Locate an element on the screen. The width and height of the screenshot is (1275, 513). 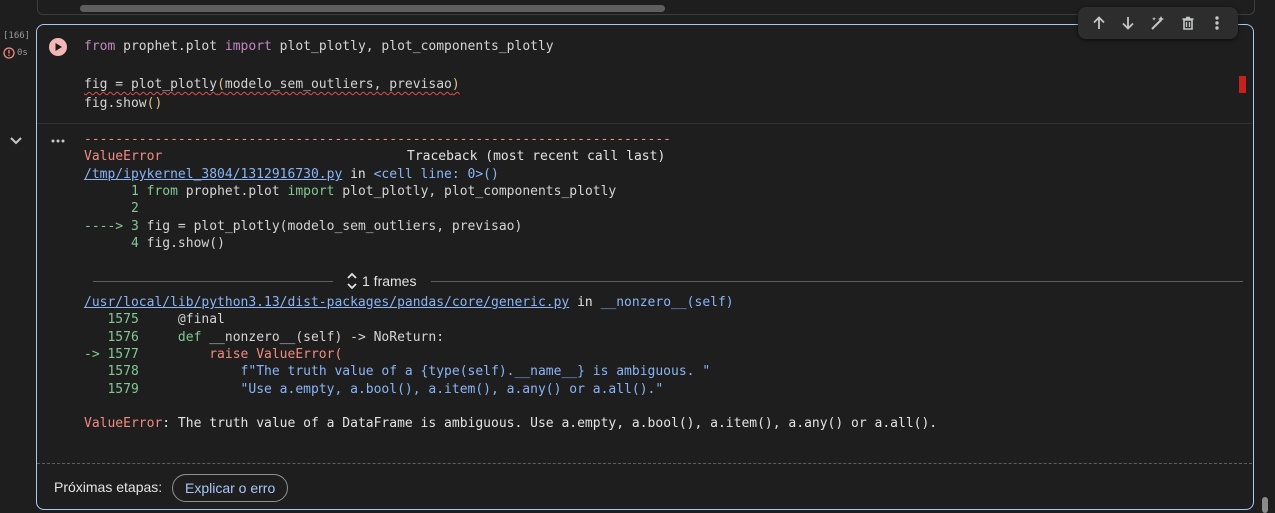
vertical-scrollbar is located at coordinates (1265, 505).